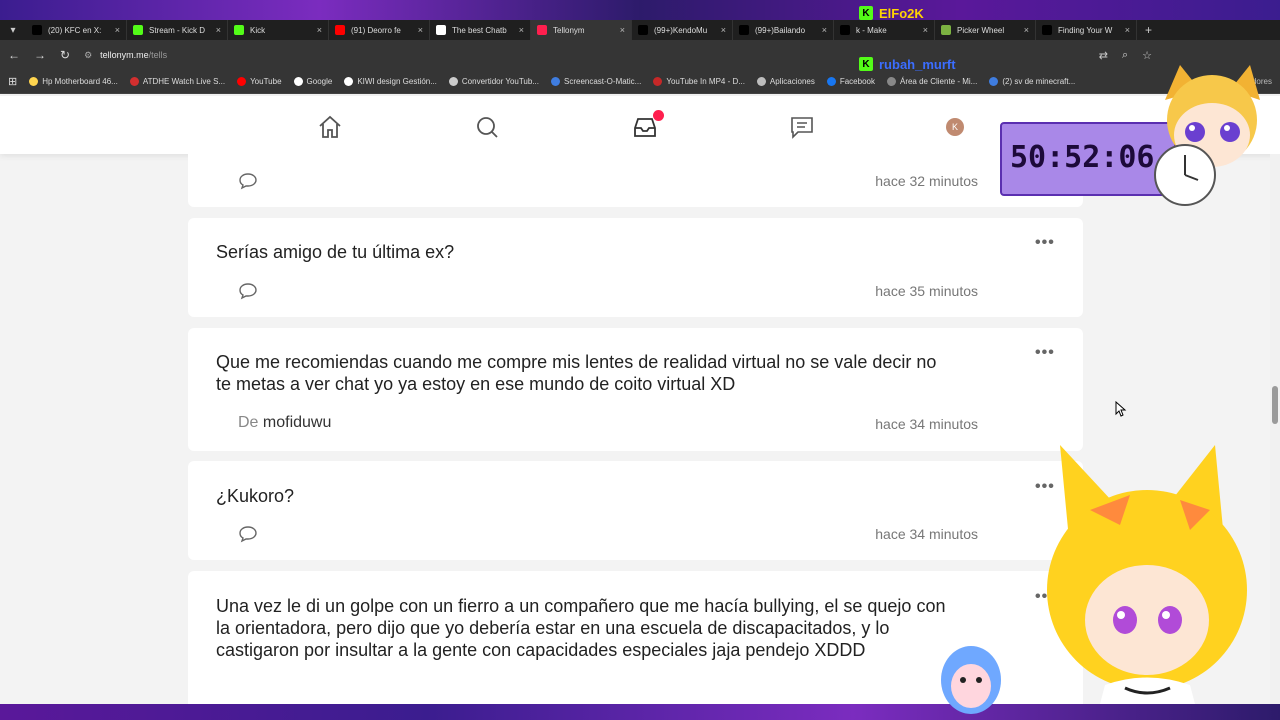  I want to click on streamer-name-2: rubah_murft, so click(917, 64).